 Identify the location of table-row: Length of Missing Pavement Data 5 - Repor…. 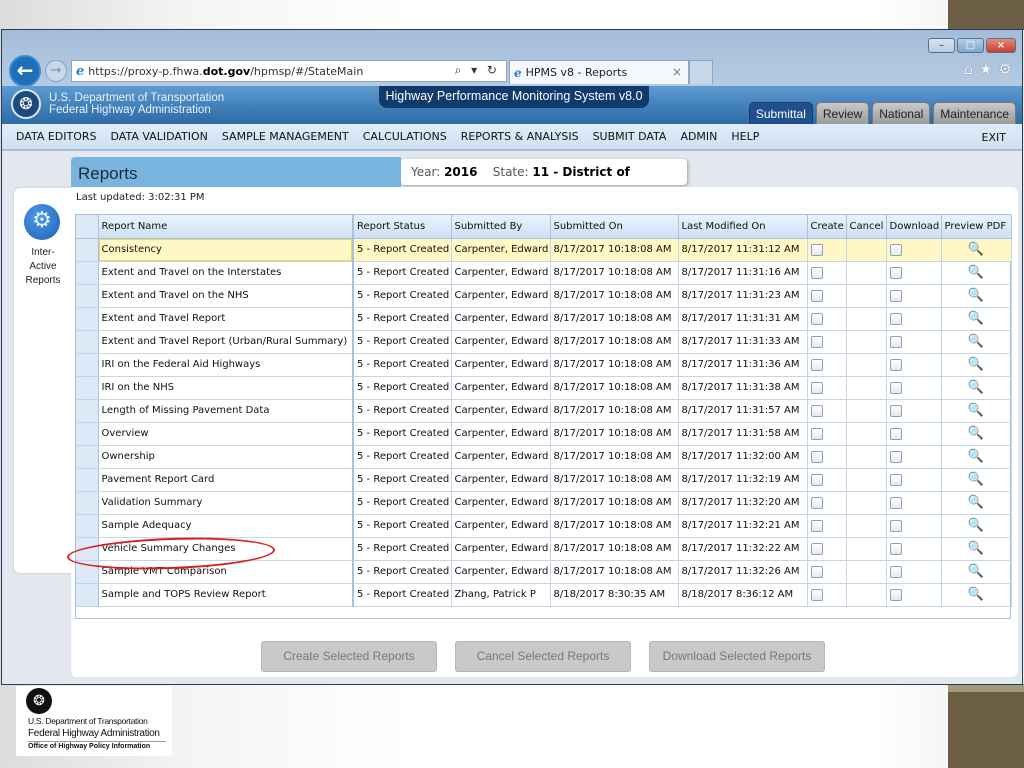
(544, 411).